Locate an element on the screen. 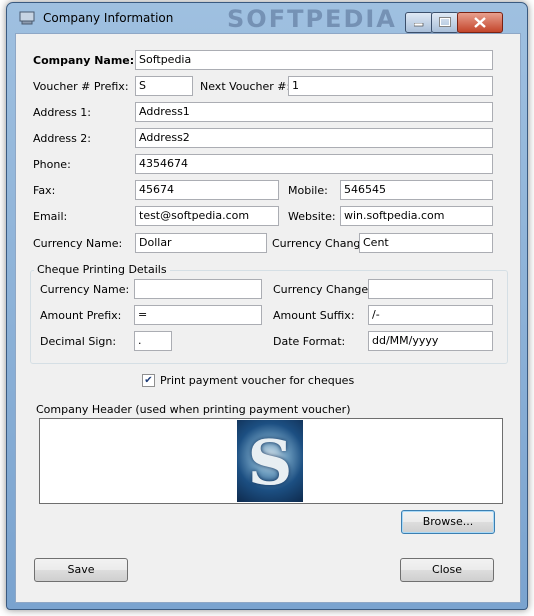 The width and height of the screenshot is (534, 616). currency-name-label: Currency Name: is located at coordinates (78, 243).